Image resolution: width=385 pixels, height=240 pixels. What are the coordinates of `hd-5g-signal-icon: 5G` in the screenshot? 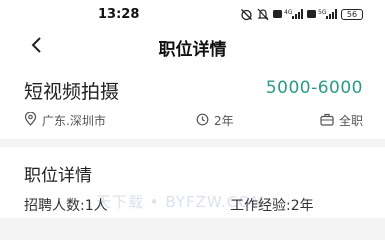 It's located at (322, 14).